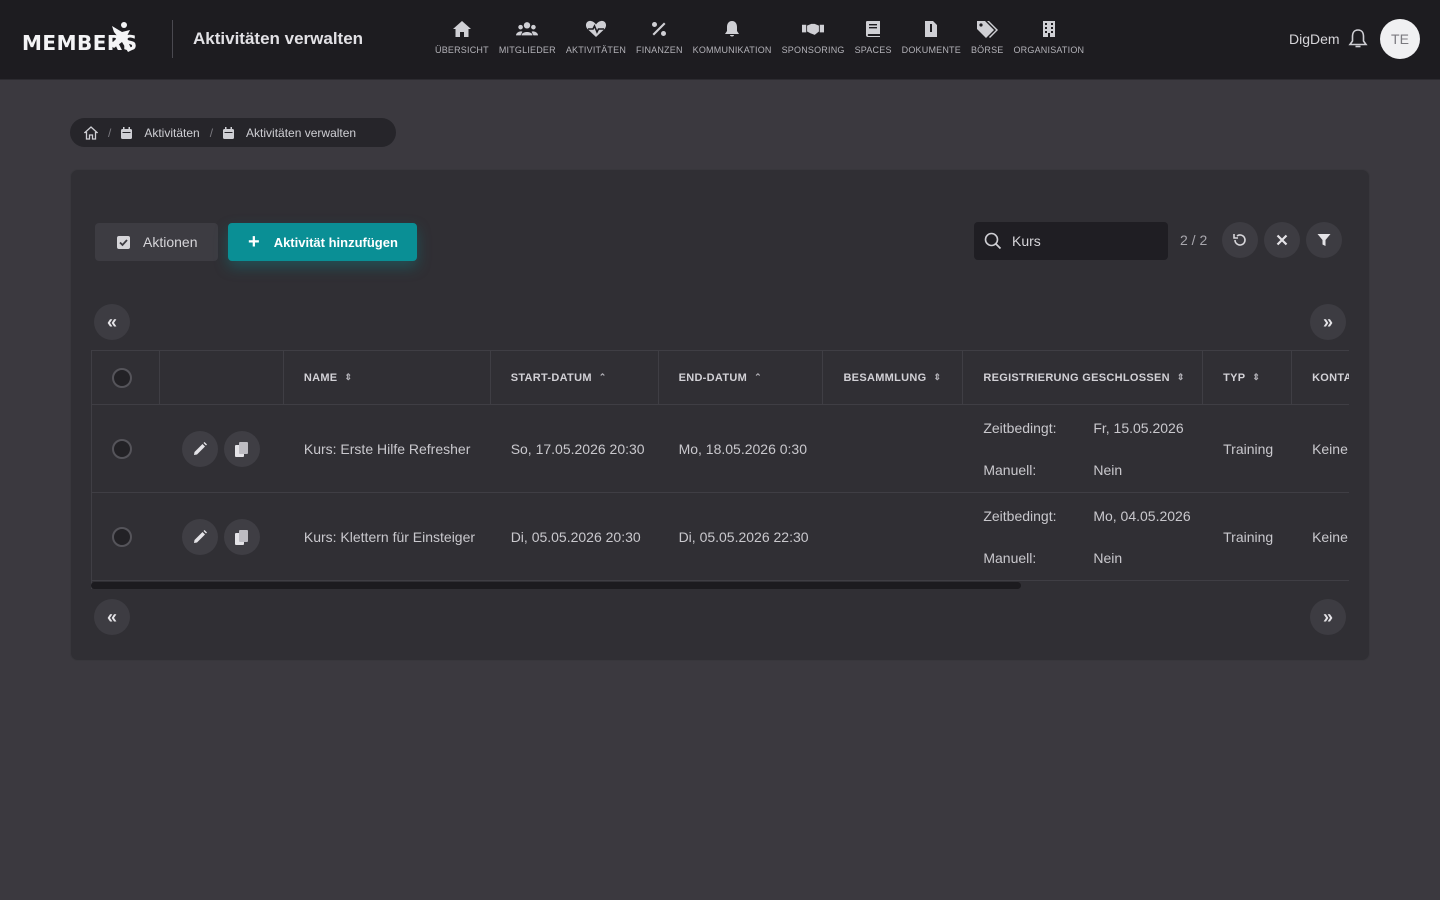  I want to click on pager-last-top-button: », so click(1328, 322).